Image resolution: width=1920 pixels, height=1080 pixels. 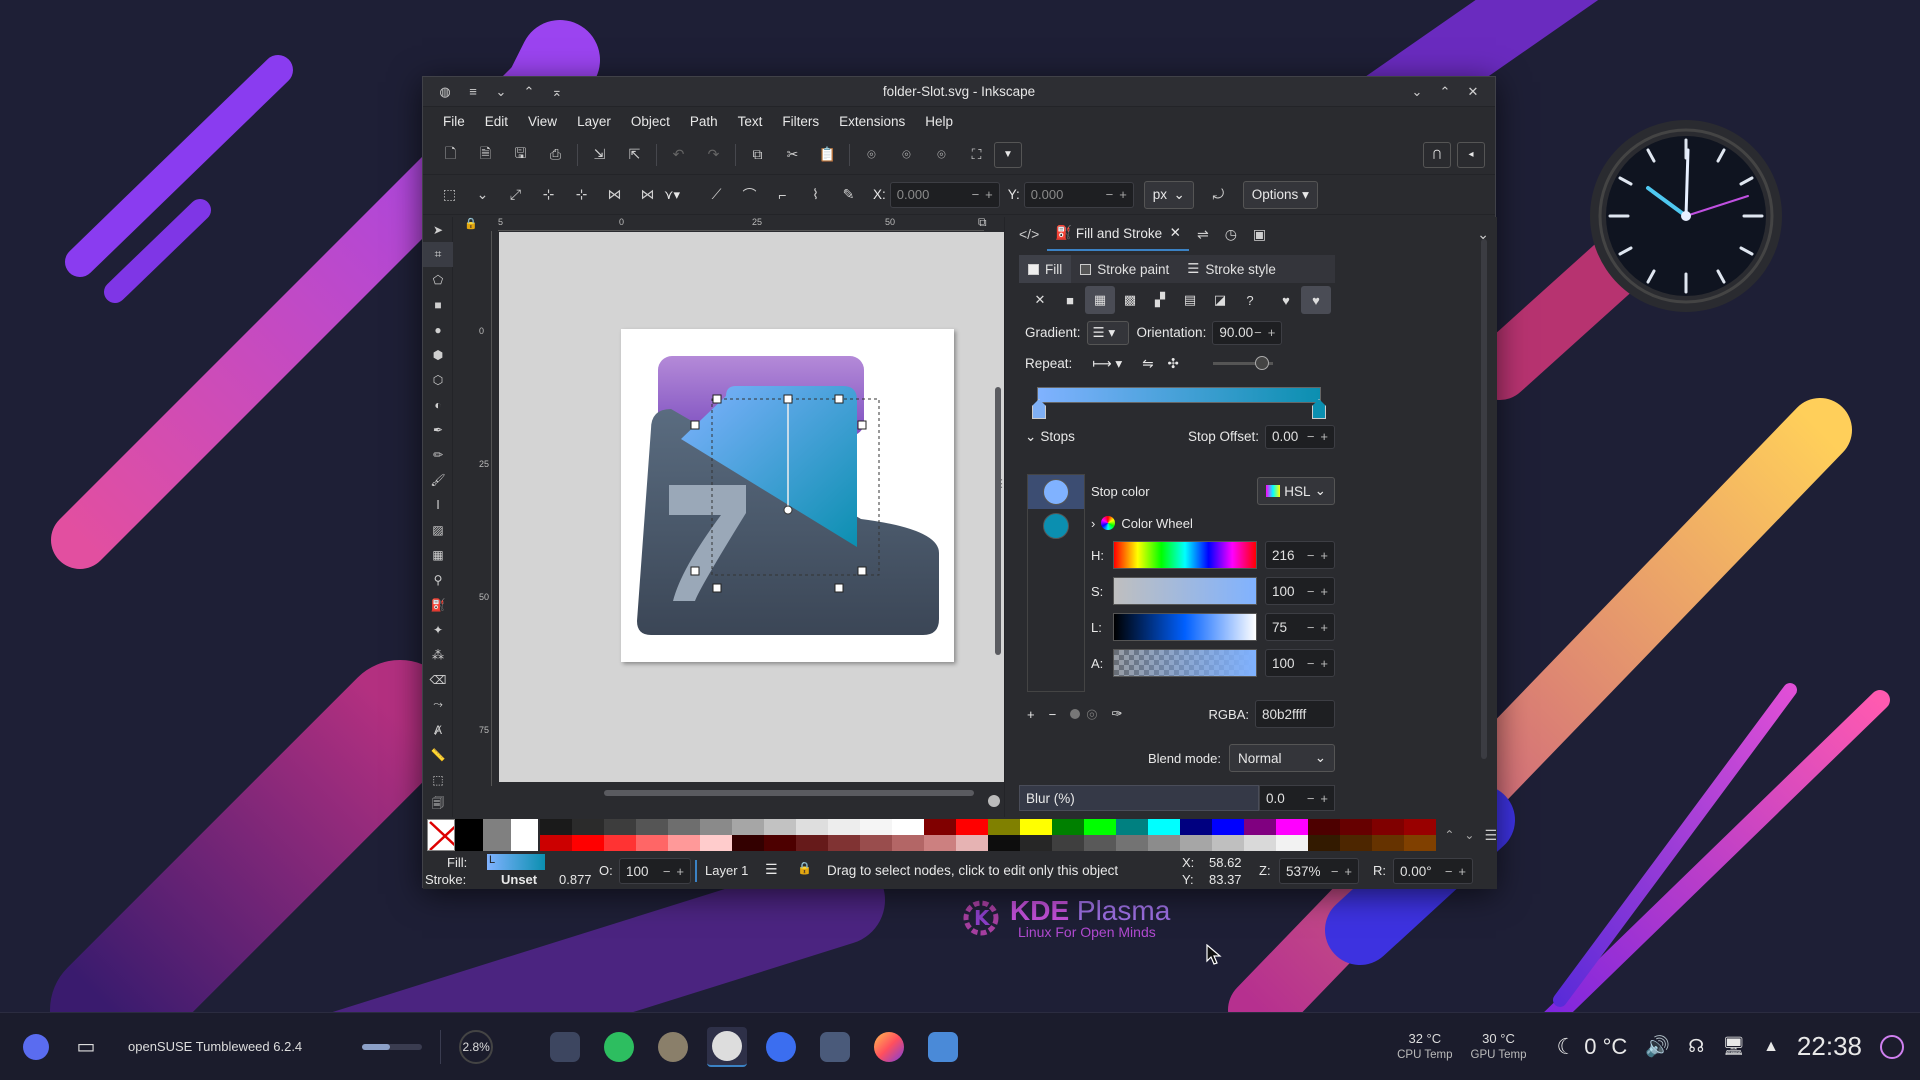 What do you see at coordinates (1139, 798) in the screenshot?
I see `blur-slider: Blur (%)` at bounding box center [1139, 798].